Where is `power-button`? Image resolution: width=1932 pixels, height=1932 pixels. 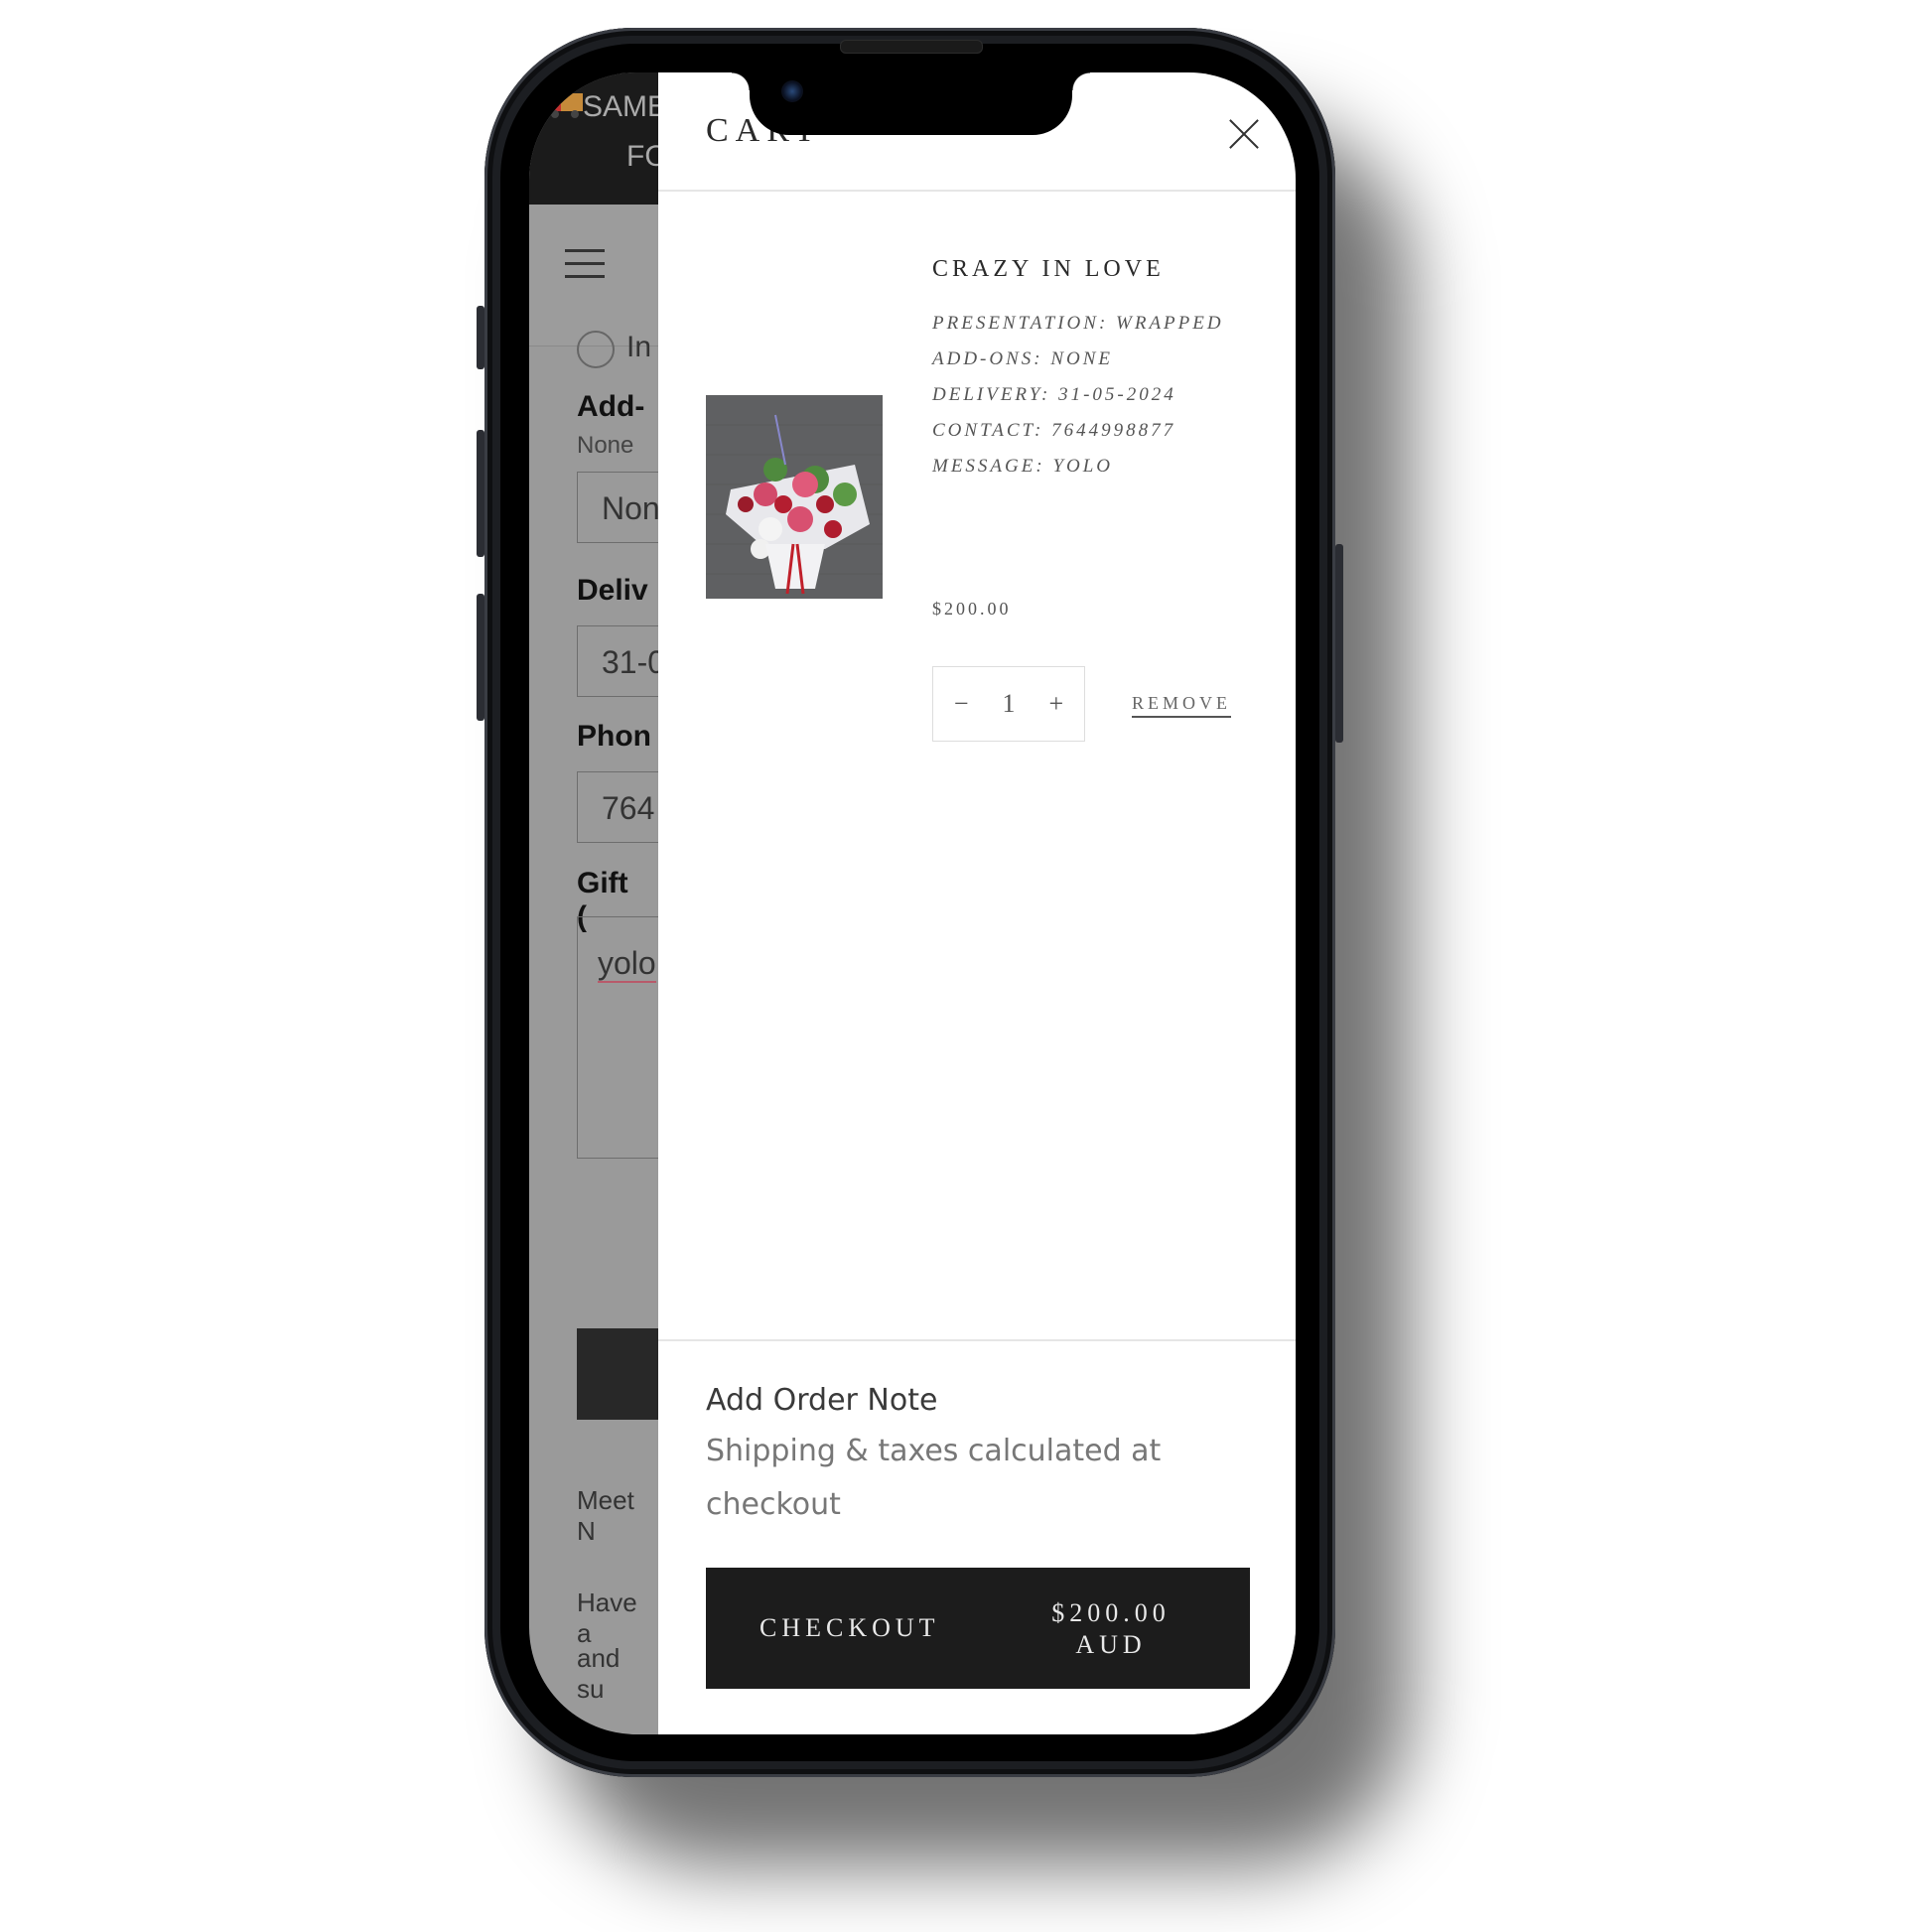
power-button is located at coordinates (1339, 643).